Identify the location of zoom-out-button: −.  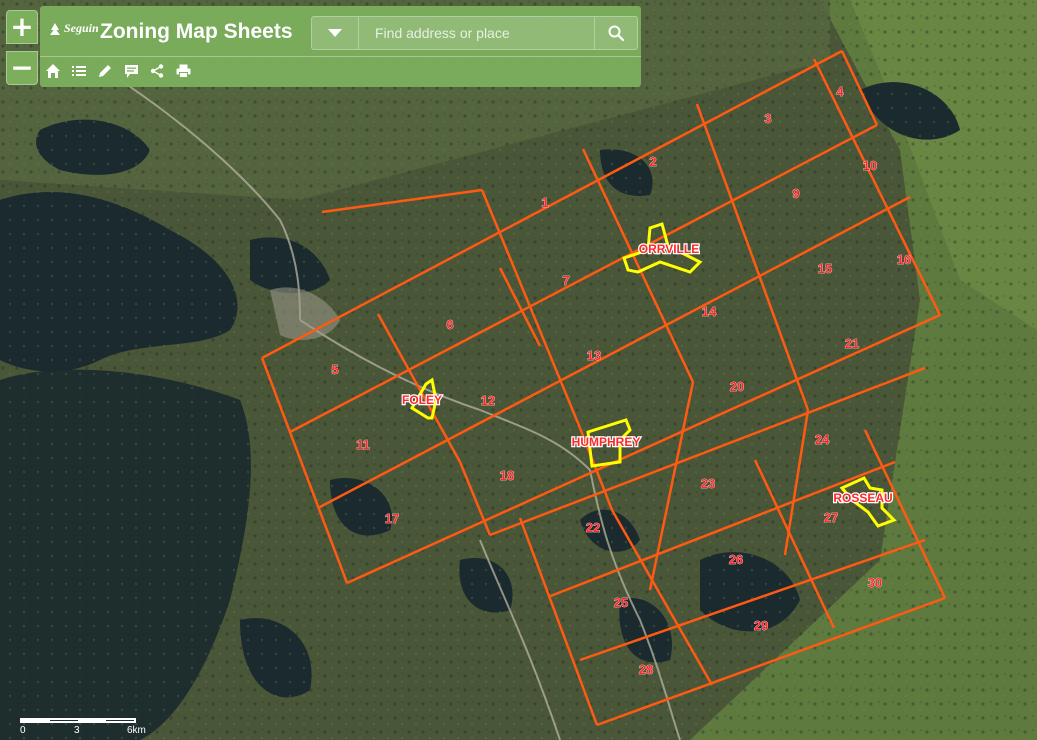
(22, 68).